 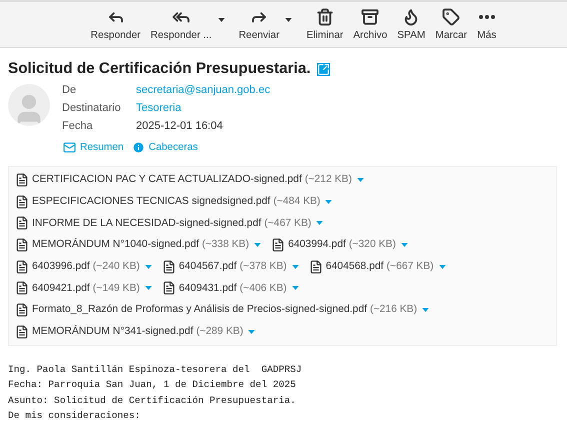 I want to click on attachment-name: 6404568.pdf, so click(x=355, y=266).